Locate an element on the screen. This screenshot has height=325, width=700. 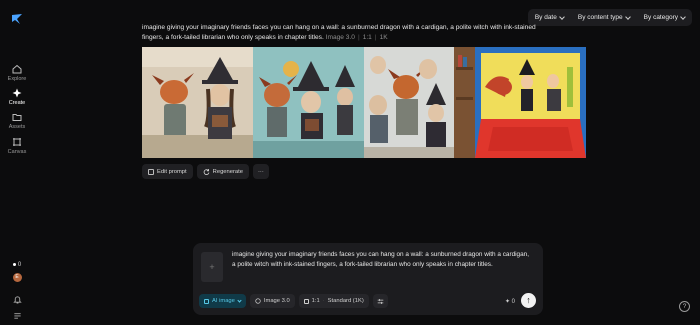
bell-icon is located at coordinates (17, 300).